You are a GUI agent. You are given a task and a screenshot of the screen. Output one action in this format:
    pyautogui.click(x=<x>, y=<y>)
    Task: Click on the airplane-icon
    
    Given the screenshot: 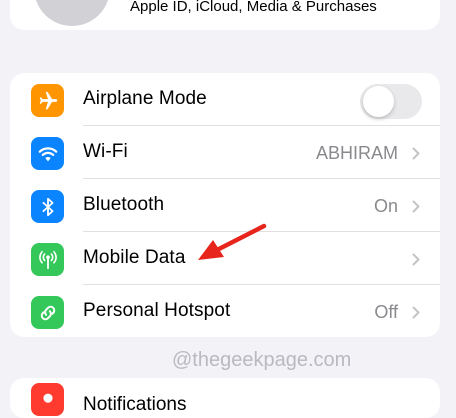 What is the action you would take?
    pyautogui.click(x=47, y=100)
    